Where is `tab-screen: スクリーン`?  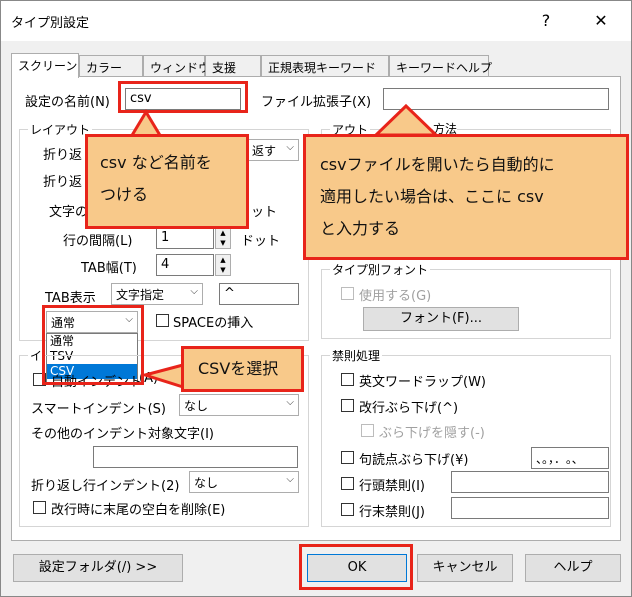
tab-screen: スクリーン is located at coordinates (45, 65).